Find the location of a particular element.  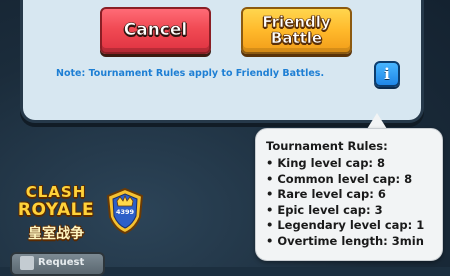

logo-royale-text: ROYALE is located at coordinates (56, 210).